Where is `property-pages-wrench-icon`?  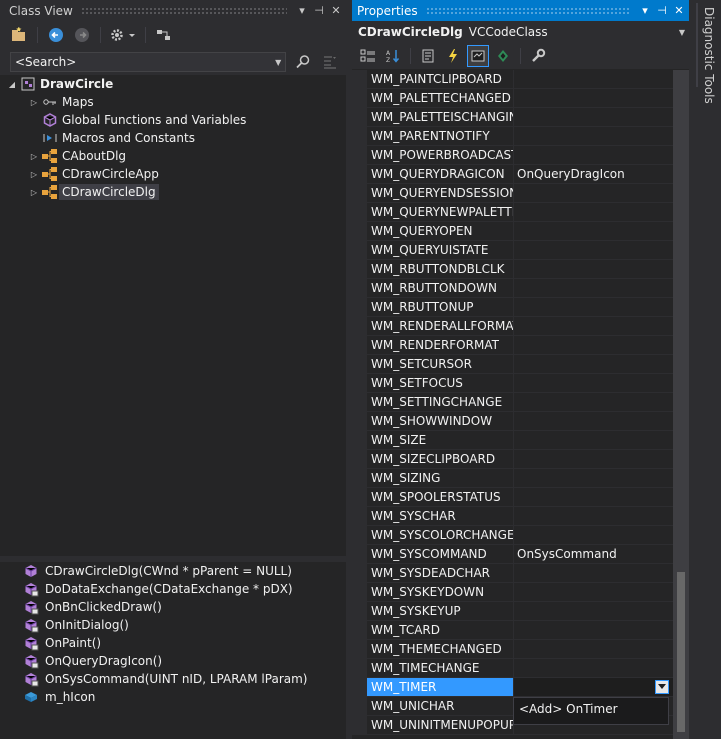 property-pages-wrench-icon is located at coordinates (538, 56).